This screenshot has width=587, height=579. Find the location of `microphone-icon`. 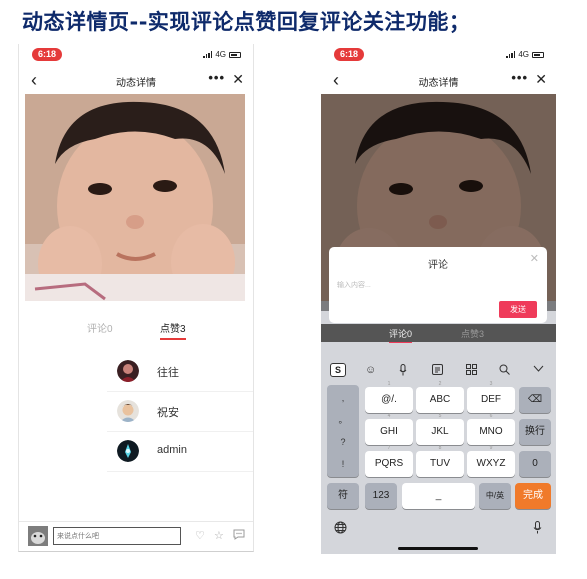

microphone-icon is located at coordinates (537, 529).